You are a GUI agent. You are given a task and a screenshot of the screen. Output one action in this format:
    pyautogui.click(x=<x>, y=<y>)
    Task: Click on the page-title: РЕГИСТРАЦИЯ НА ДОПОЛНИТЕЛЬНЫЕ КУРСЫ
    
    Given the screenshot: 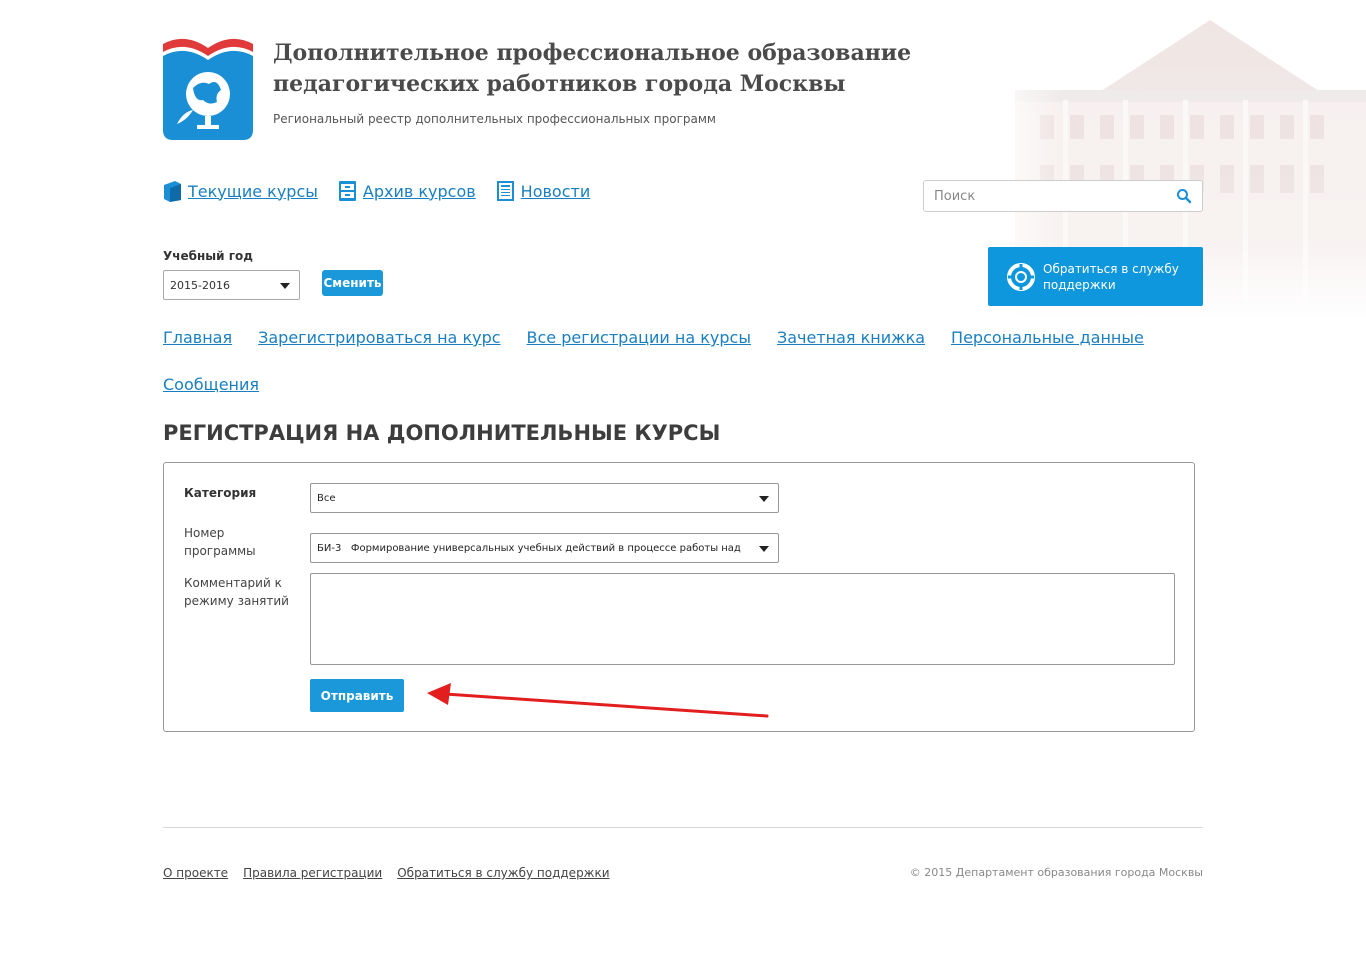 What is the action you would take?
    pyautogui.click(x=442, y=433)
    